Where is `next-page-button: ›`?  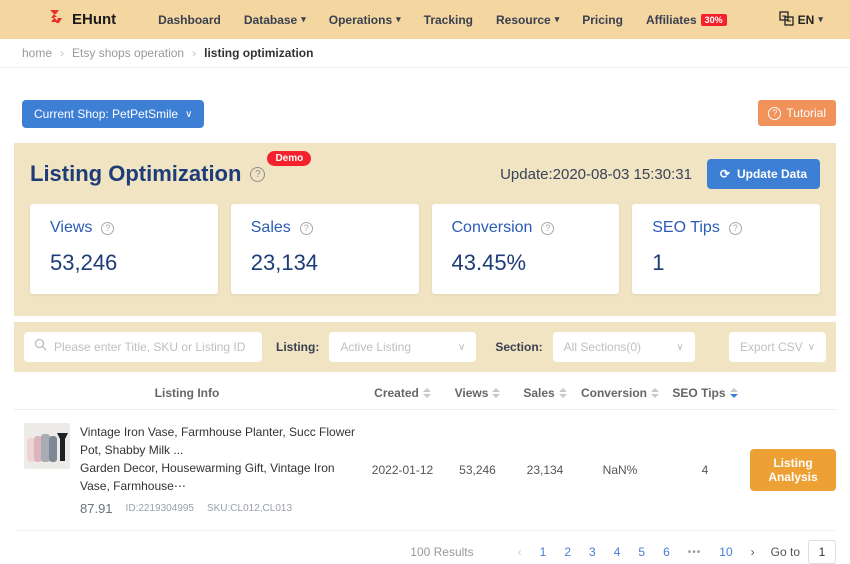
next-page-button: › is located at coordinates (753, 552).